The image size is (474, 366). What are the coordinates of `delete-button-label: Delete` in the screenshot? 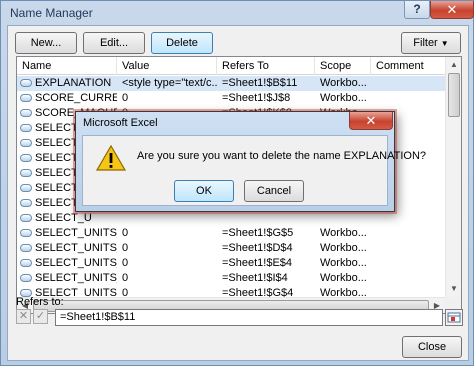 It's located at (182, 43).